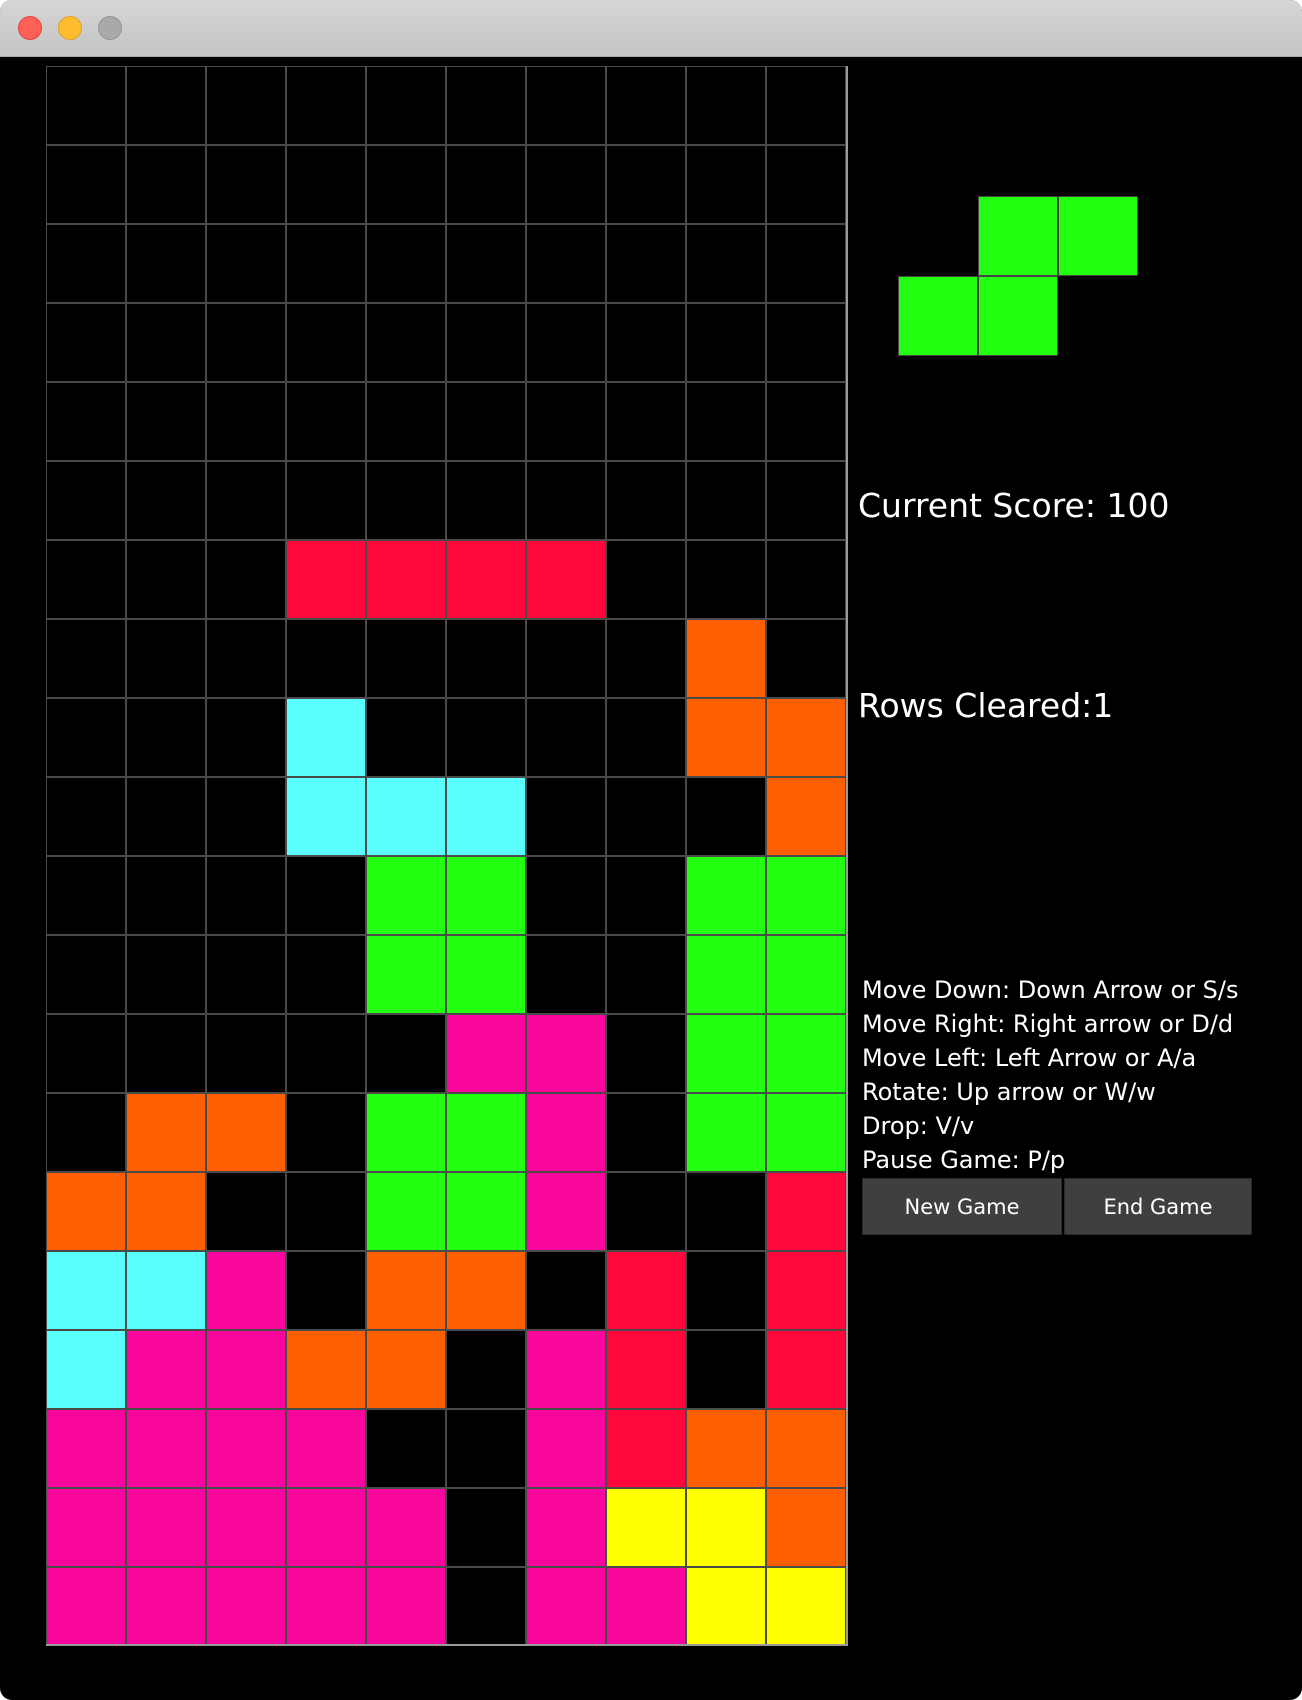 This screenshot has height=1700, width=1302. What do you see at coordinates (70, 28) in the screenshot?
I see `minimize-window-icon` at bounding box center [70, 28].